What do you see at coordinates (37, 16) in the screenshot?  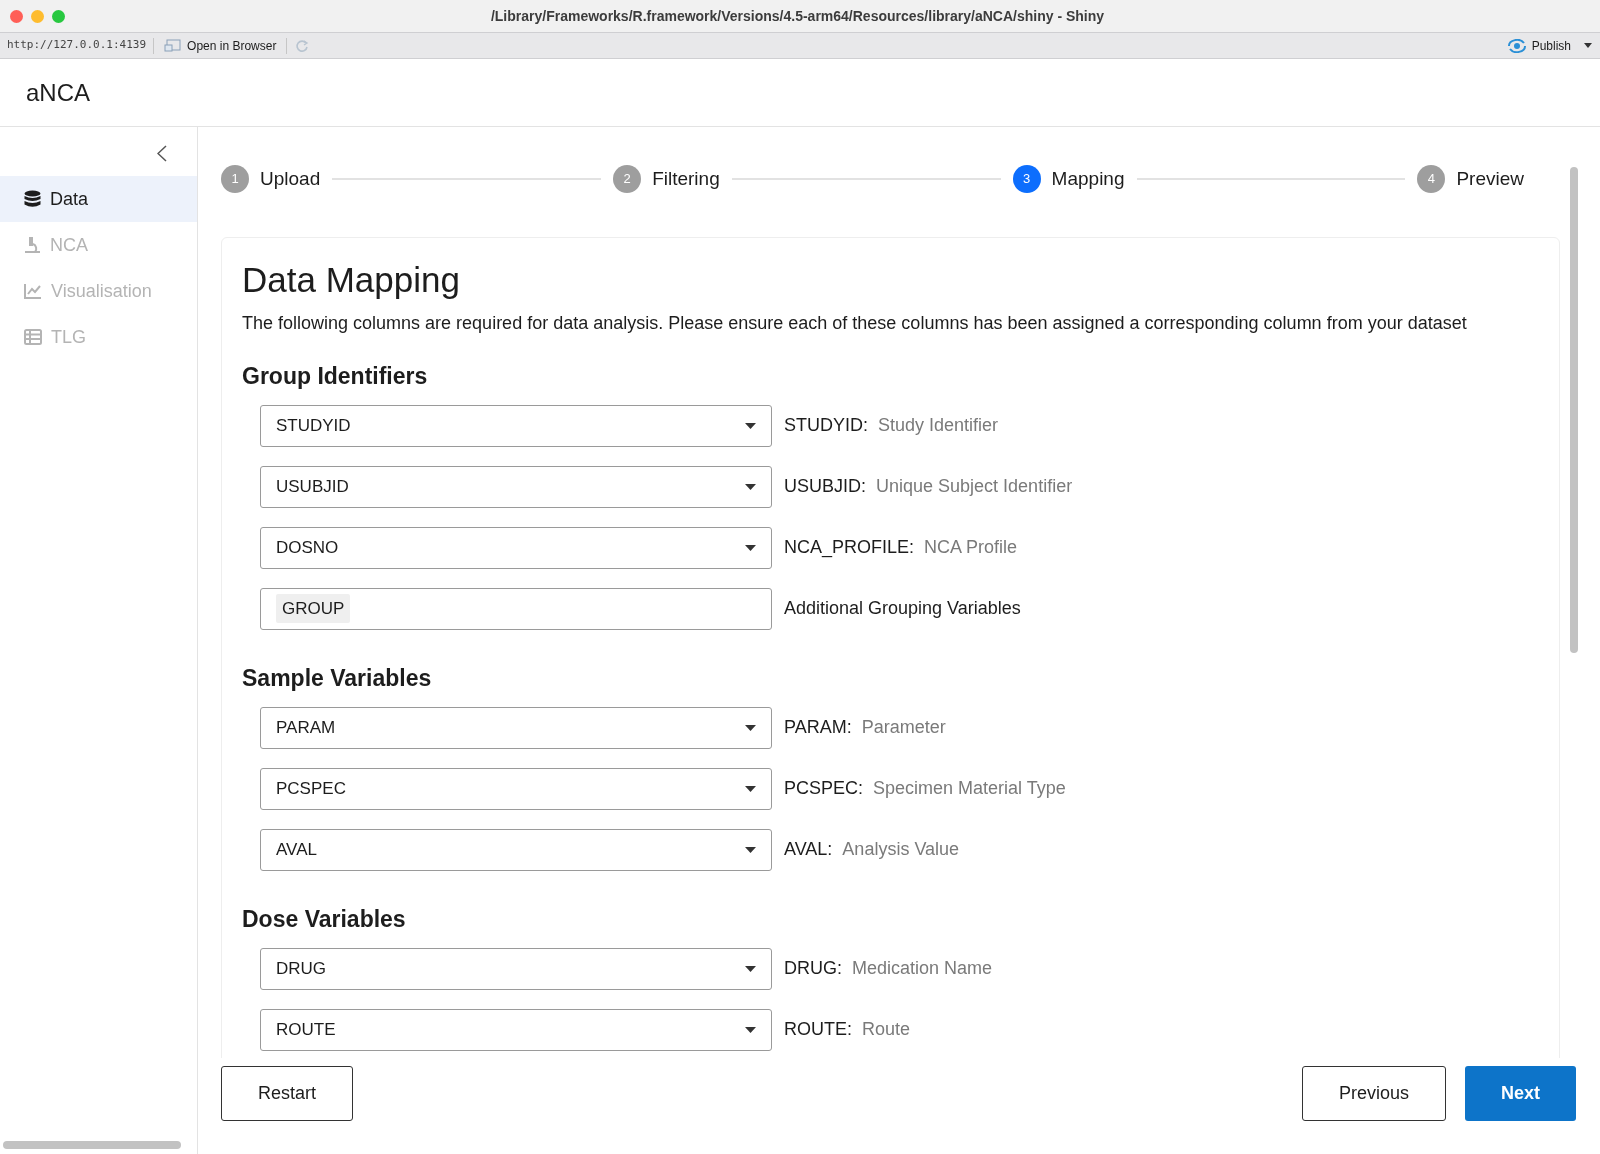 I see `minimize-icon` at bounding box center [37, 16].